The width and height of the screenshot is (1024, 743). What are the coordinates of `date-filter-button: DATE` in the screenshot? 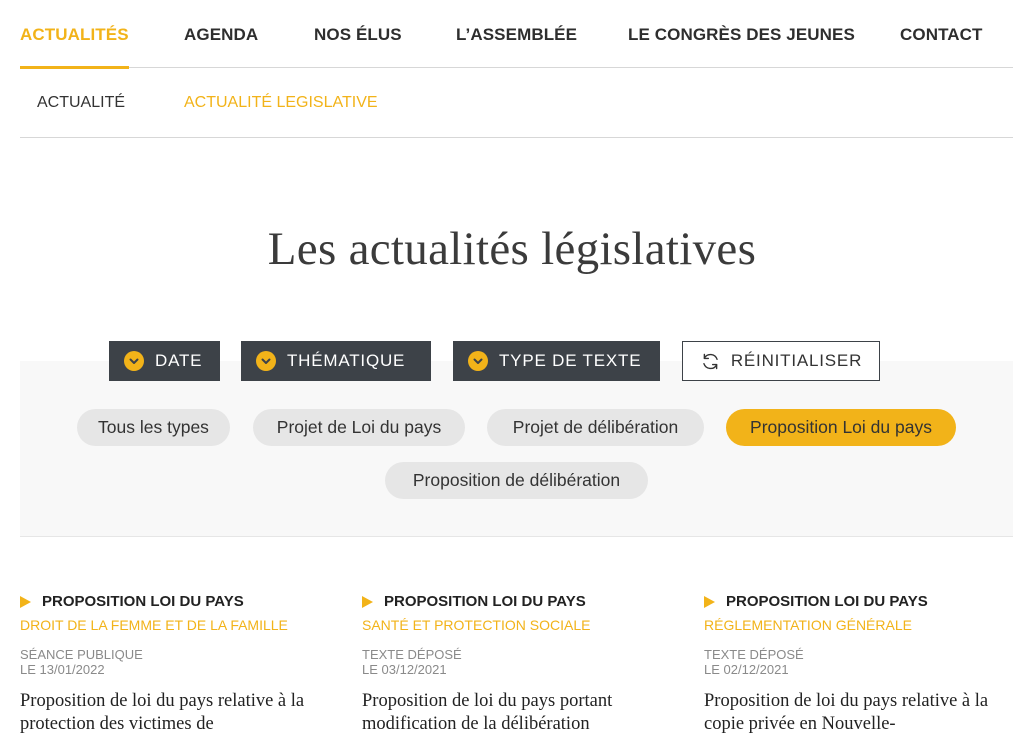 It's located at (164, 361).